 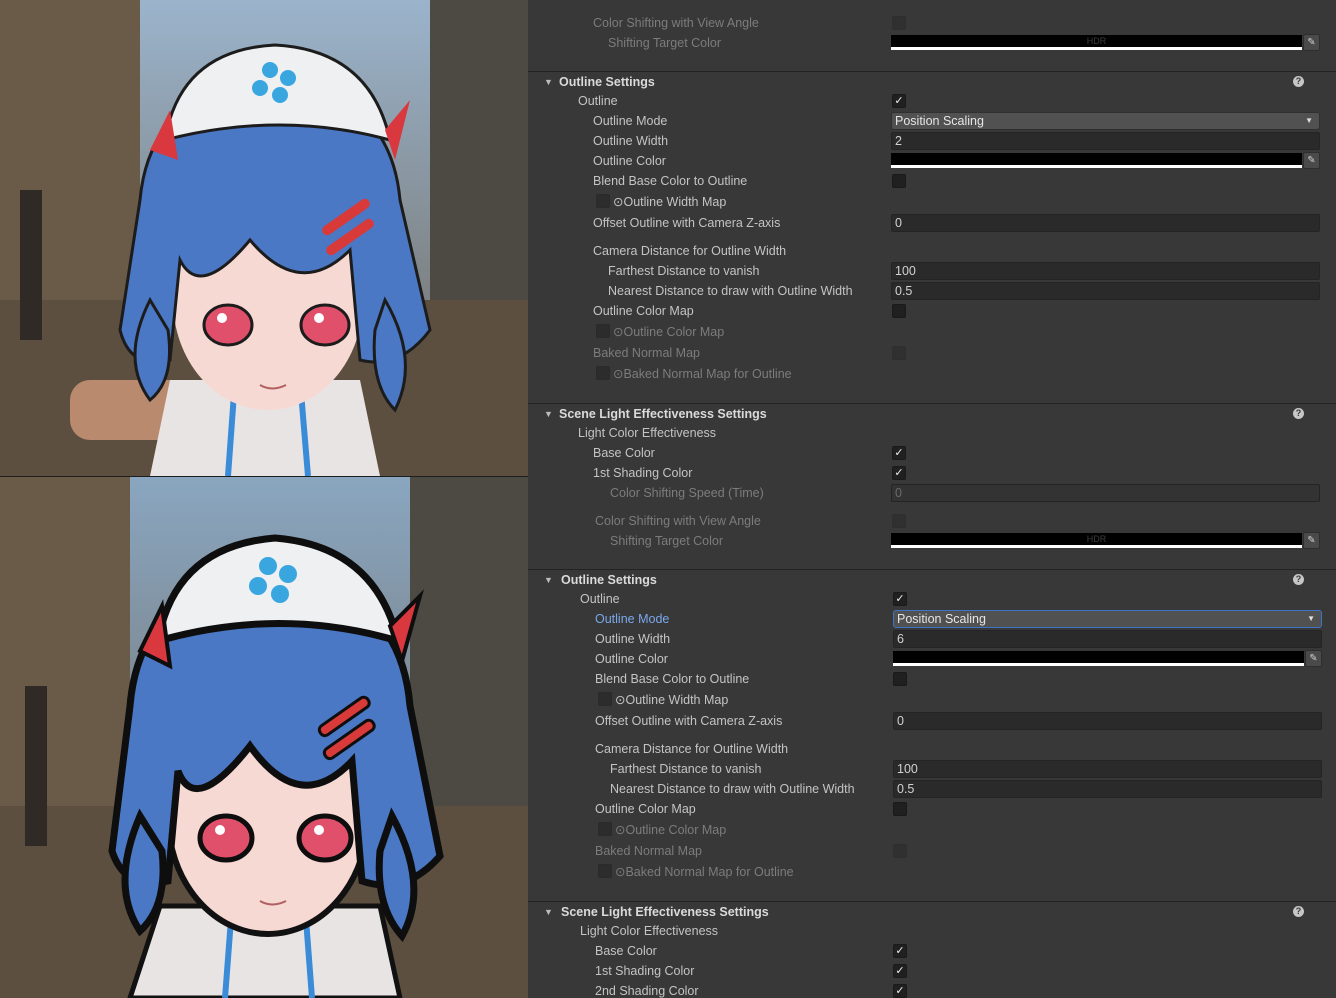 What do you see at coordinates (932, 332) in the screenshot?
I see `outline-color-map-texture-row: ⊙Outline Color Map` at bounding box center [932, 332].